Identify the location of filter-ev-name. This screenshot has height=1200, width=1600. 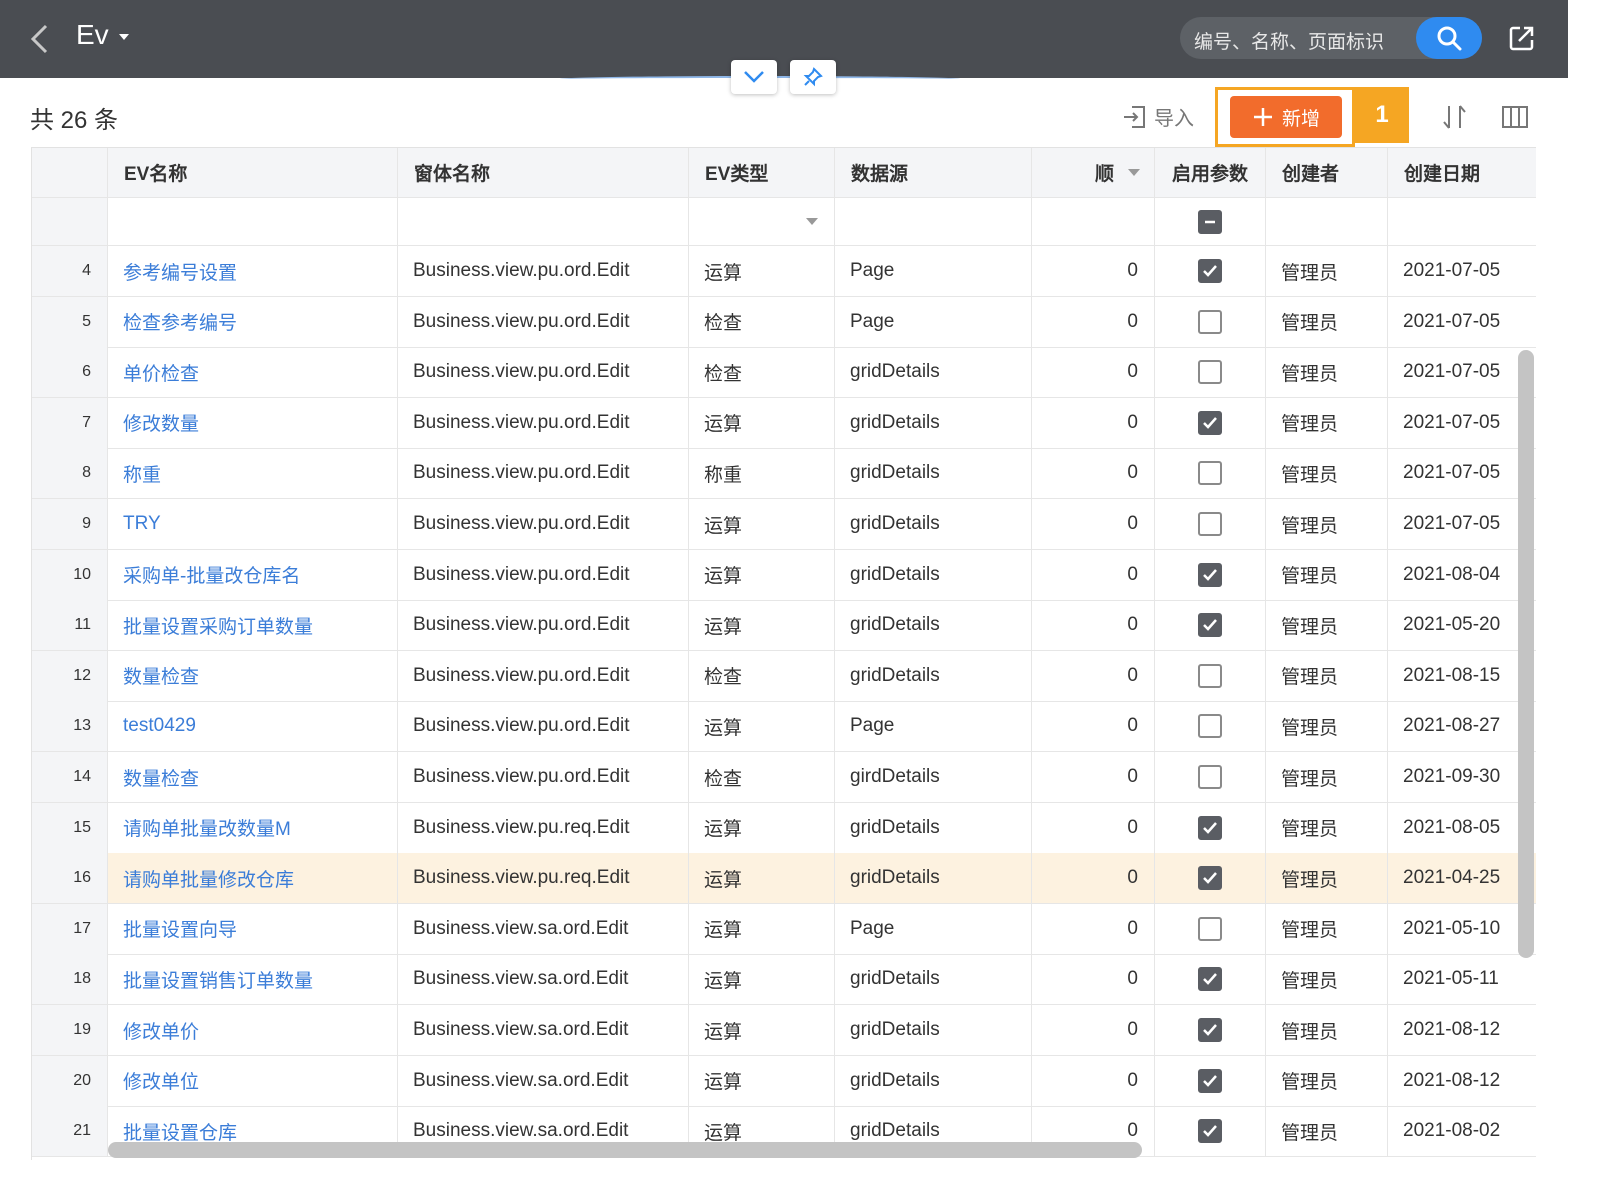
(253, 221).